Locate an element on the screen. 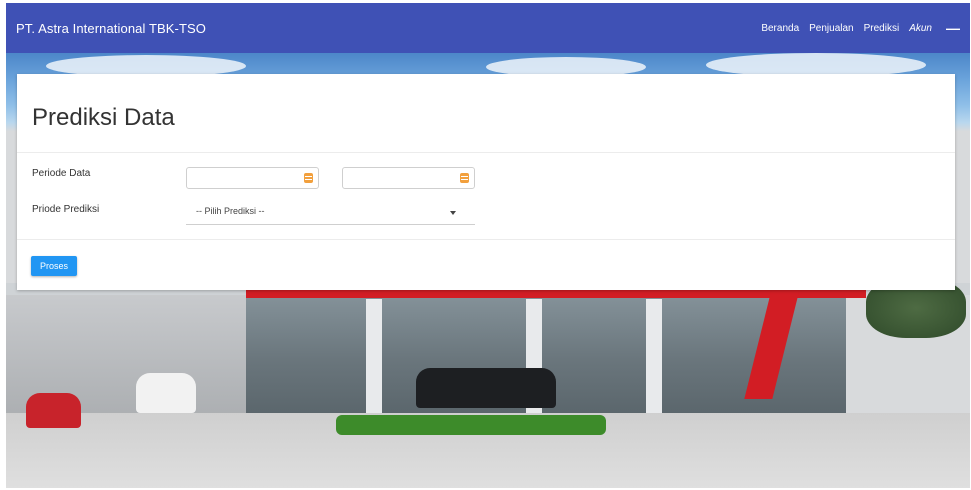  periode-data-label: Periode Data is located at coordinates (61, 173).